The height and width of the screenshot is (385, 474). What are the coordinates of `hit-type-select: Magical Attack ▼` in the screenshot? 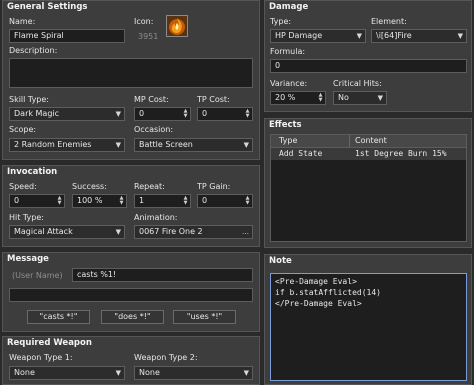 It's located at (67, 232).